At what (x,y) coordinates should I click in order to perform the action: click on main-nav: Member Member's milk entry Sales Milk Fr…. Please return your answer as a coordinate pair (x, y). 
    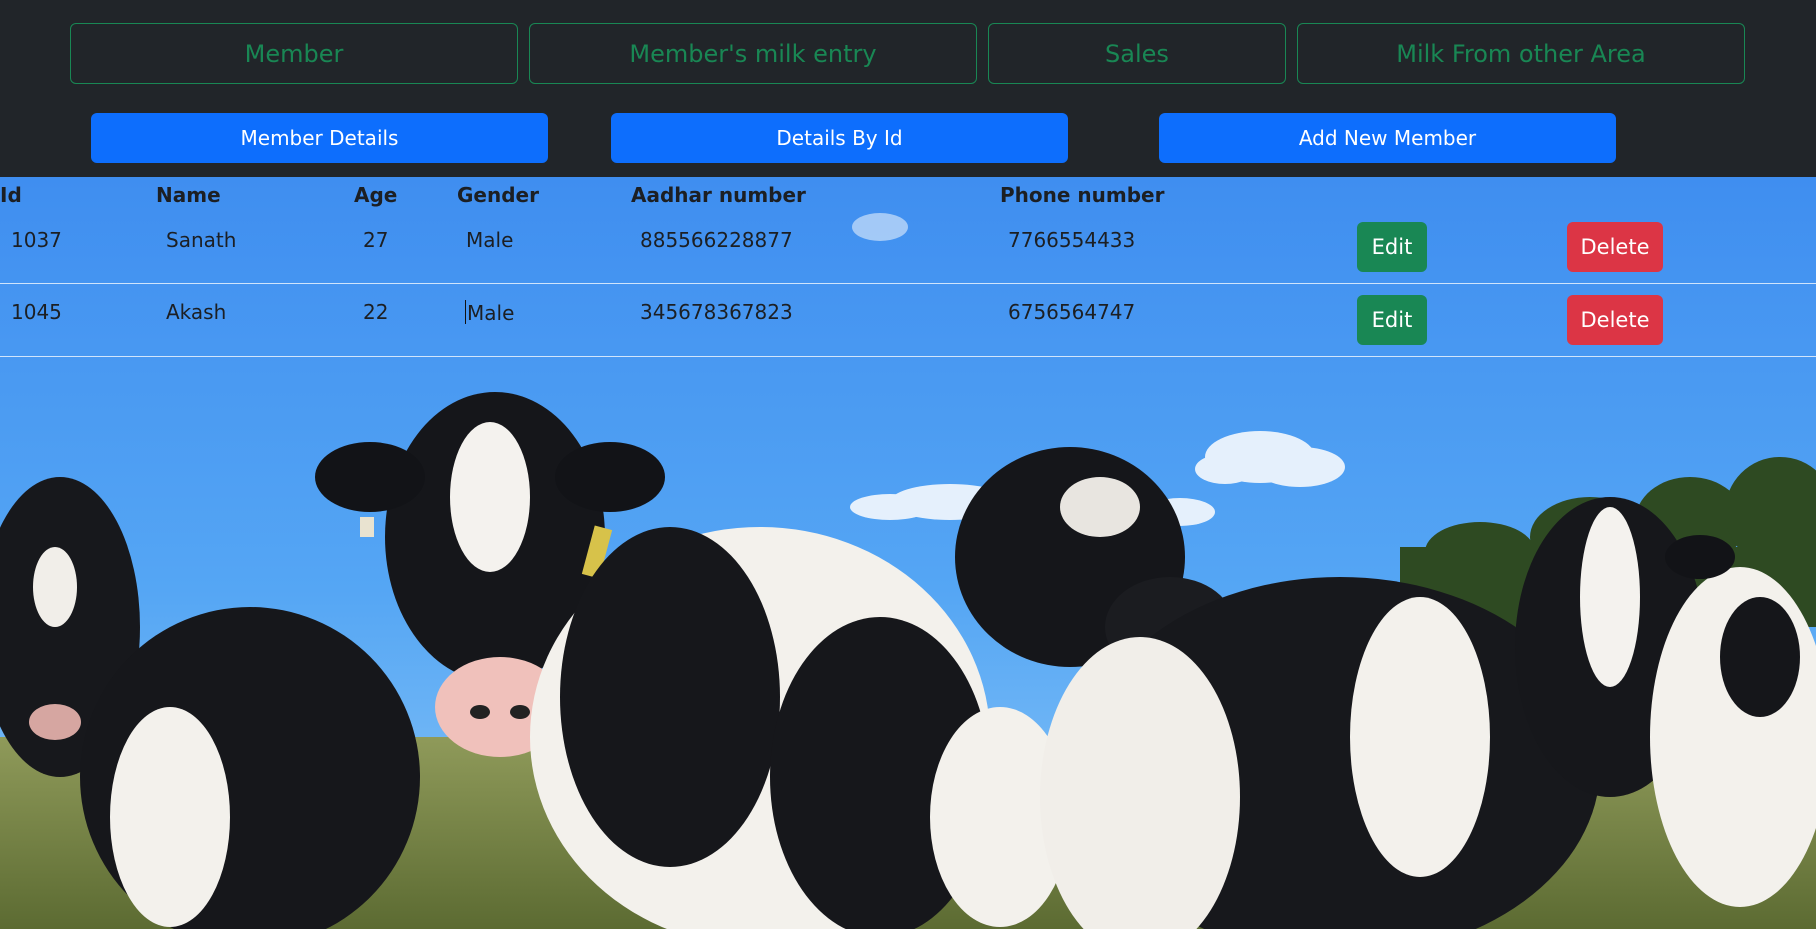
    Looking at the image, I should click on (908, 48).